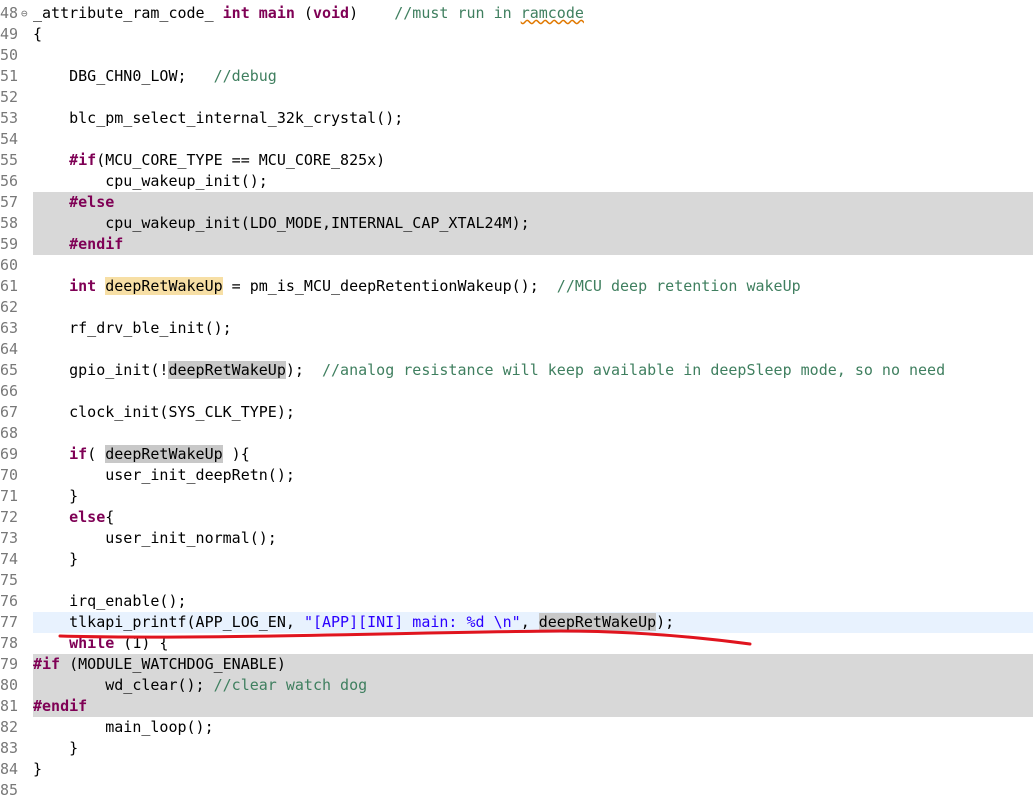 Image resolution: width=1033 pixels, height=799 pixels. What do you see at coordinates (9, 76) in the screenshot?
I see `line-number: 51` at bounding box center [9, 76].